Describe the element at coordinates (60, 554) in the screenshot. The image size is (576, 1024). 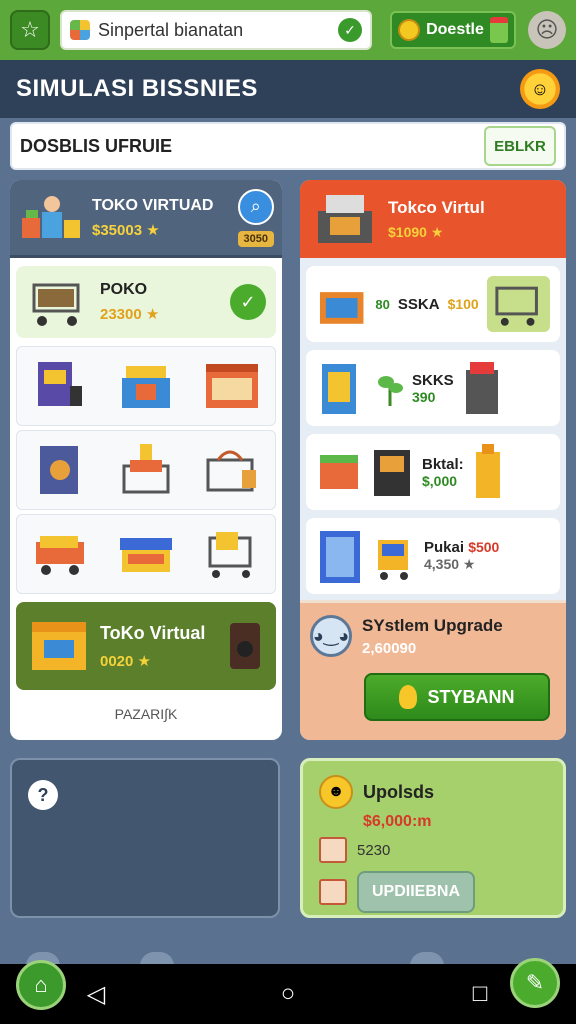
I see `cart-wagon-icon` at that location.